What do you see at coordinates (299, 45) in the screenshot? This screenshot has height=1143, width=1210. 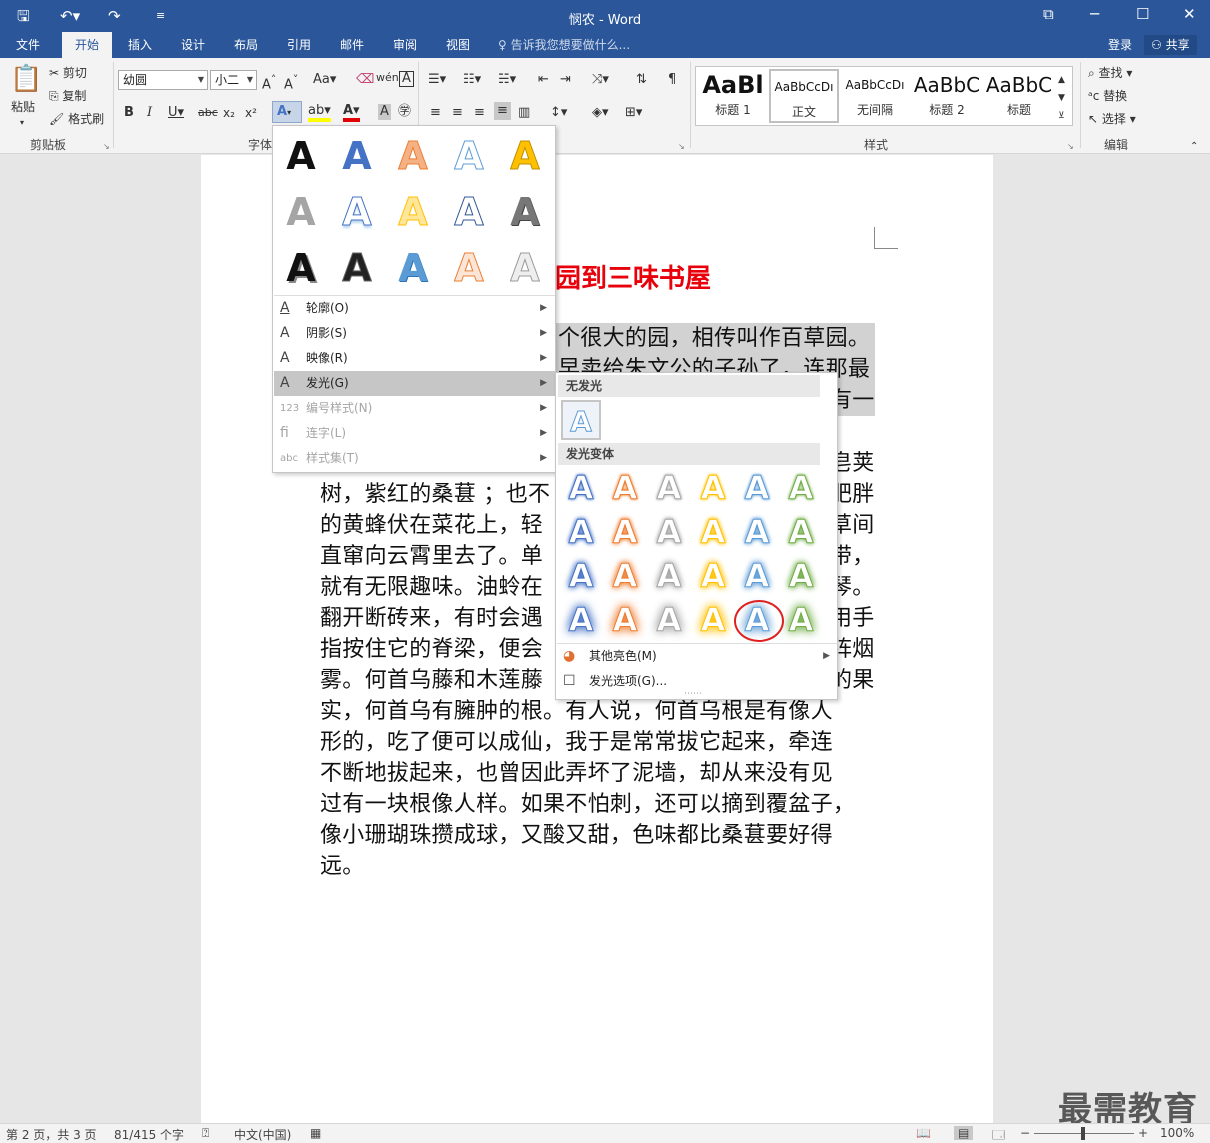 I see `tab-references: 引用` at bounding box center [299, 45].